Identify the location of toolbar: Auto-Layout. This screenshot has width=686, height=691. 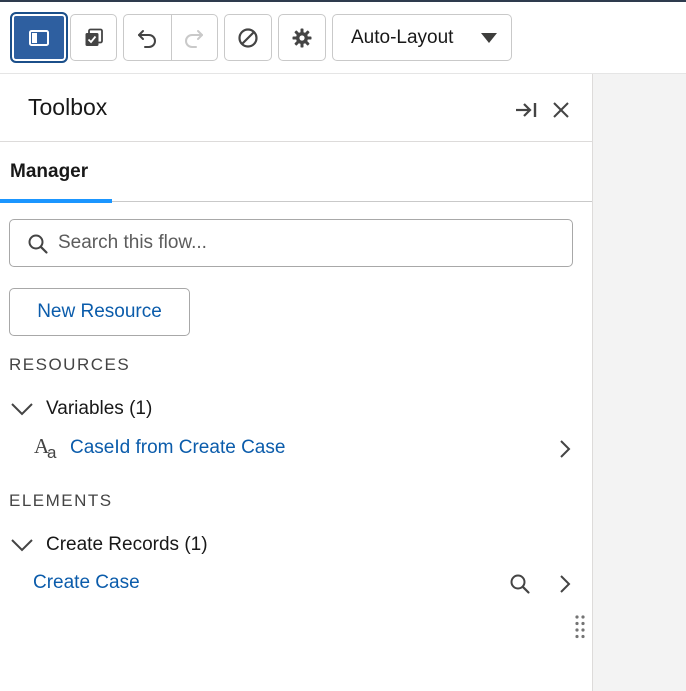
(343, 38).